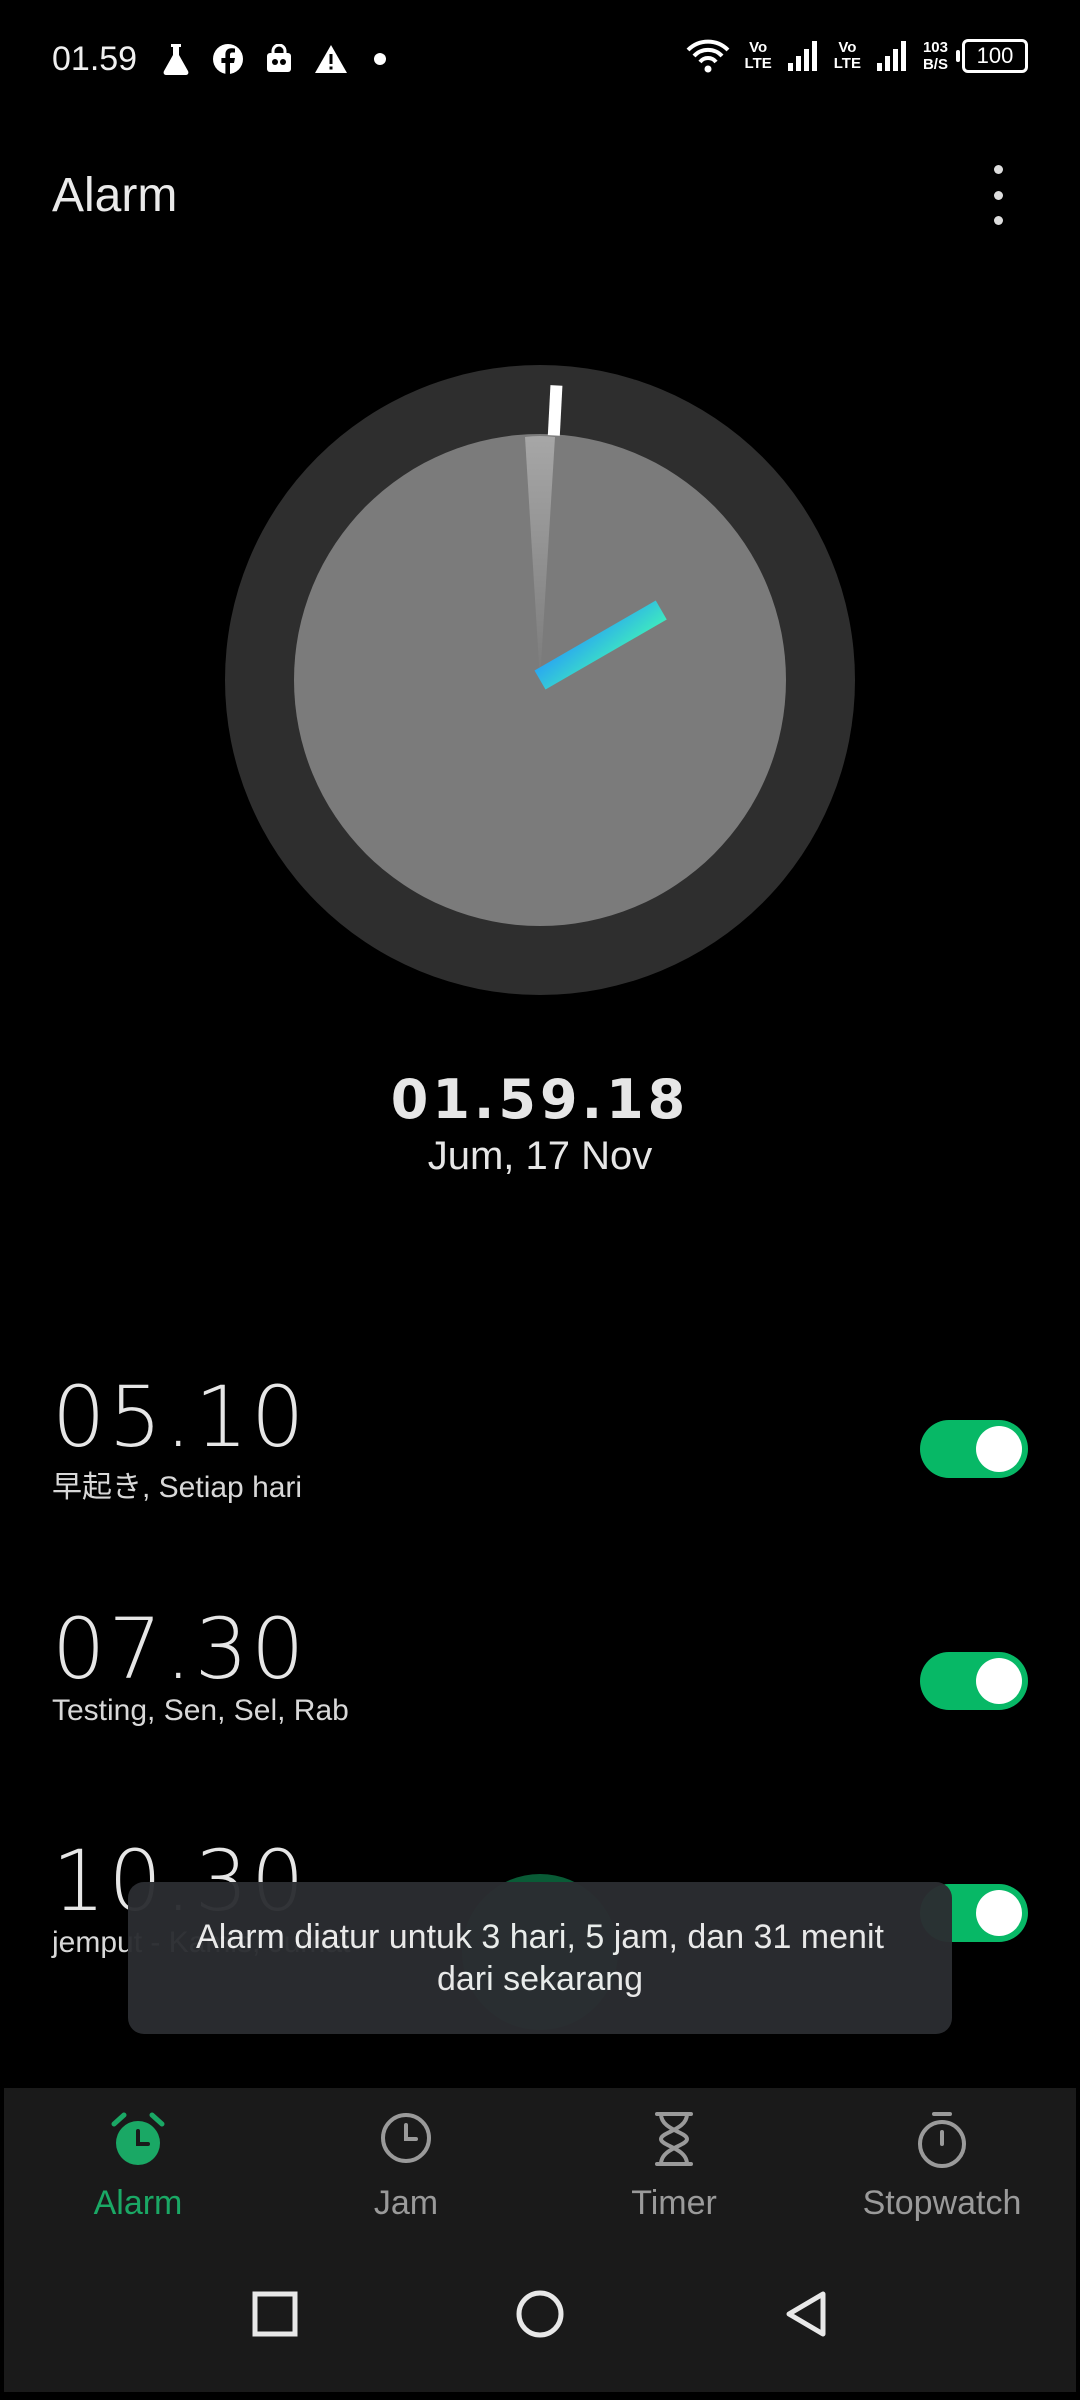 This screenshot has height=2400, width=1080. Describe the element at coordinates (847, 55) in the screenshot. I see `volte-badge-2: Vo LTE` at that location.